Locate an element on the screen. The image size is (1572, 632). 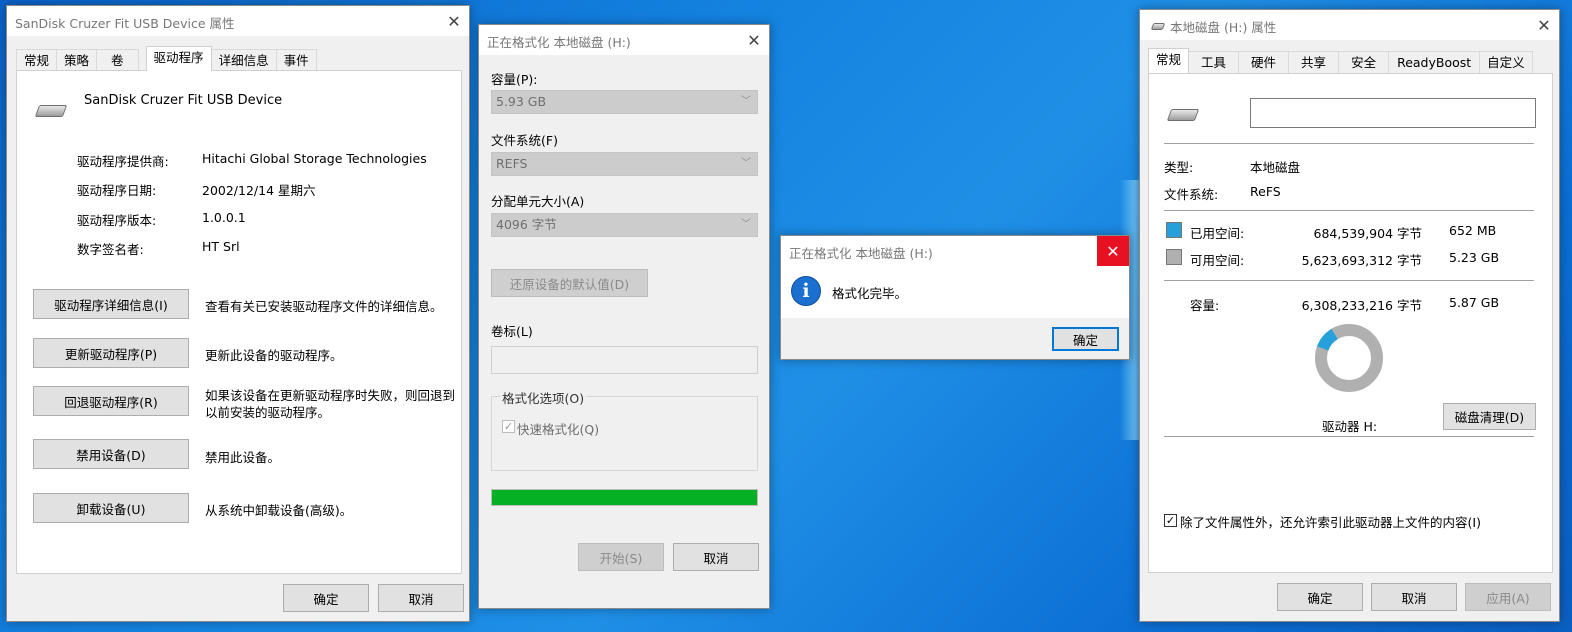
action-desc: 更新此设备的驱动程序。 is located at coordinates (274, 355).